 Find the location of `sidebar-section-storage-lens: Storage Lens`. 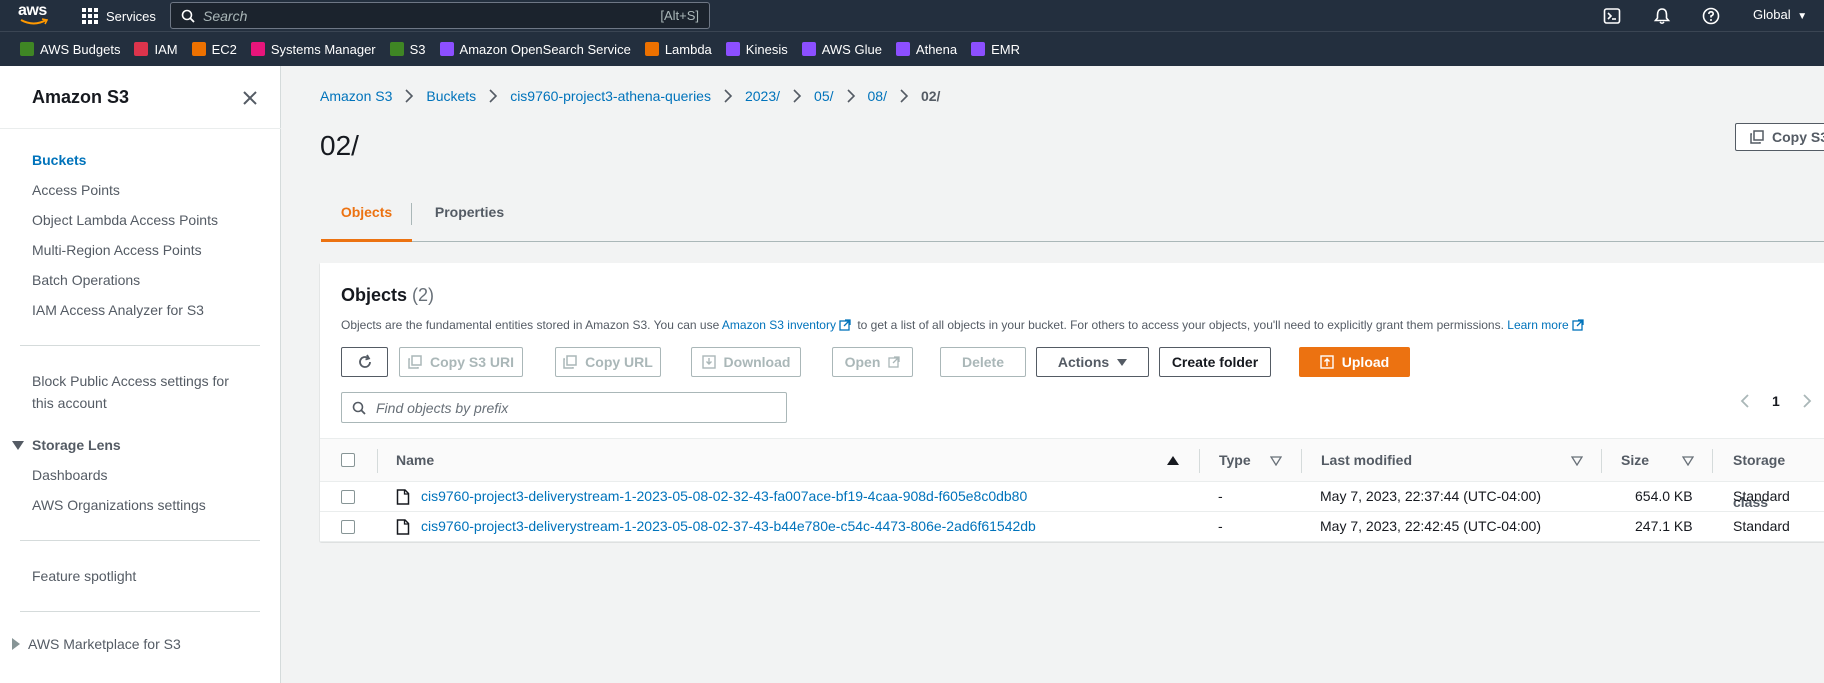

sidebar-section-storage-lens: Storage Lens is located at coordinates (66, 445).